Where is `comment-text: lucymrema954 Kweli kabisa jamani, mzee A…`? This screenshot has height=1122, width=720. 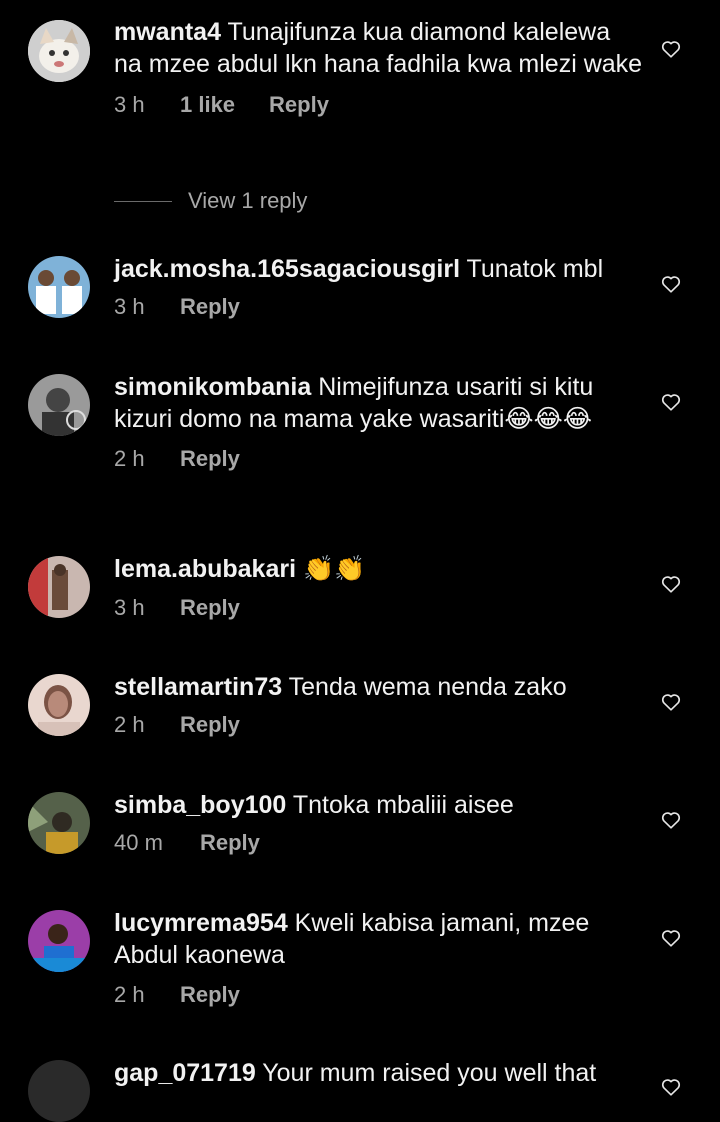 comment-text: lucymrema954 Kweli kabisa jamani, mzee A… is located at coordinates (352, 939).